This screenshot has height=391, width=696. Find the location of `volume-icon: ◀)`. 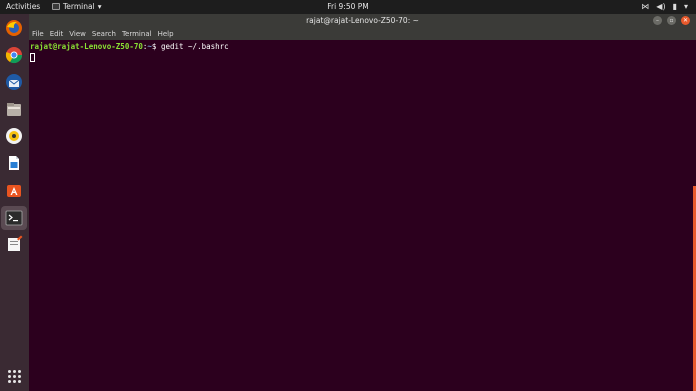

volume-icon: ◀) is located at coordinates (660, 6).